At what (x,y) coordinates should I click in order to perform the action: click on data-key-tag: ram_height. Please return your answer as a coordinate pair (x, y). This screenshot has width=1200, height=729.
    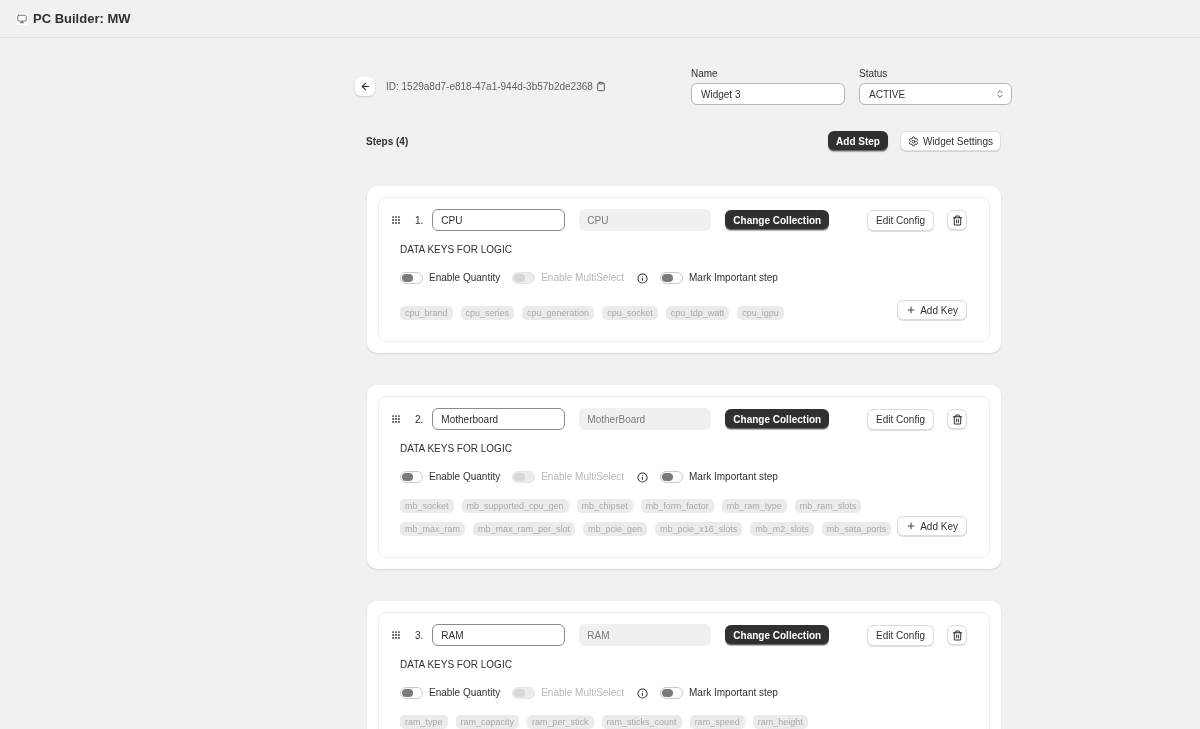
    Looking at the image, I should click on (780, 722).